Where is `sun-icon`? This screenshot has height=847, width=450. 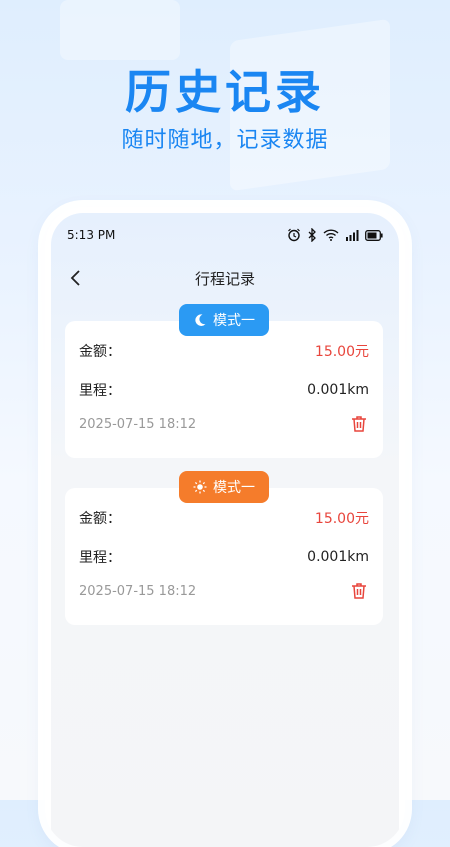 sun-icon is located at coordinates (200, 487).